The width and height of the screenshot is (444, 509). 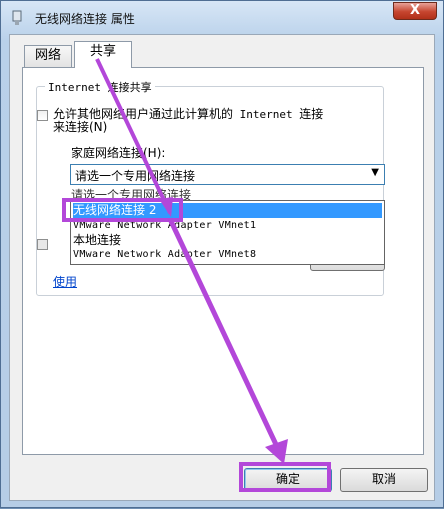 I want to click on tab-sharing: 共享, so click(x=103, y=54).